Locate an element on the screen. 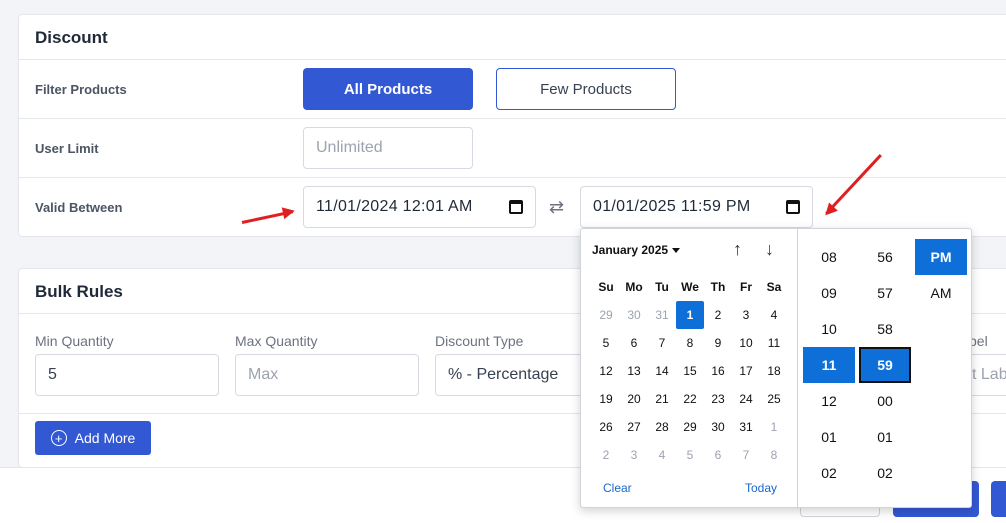 The width and height of the screenshot is (1006, 523). user-limit-input: Unlimited is located at coordinates (388, 148).